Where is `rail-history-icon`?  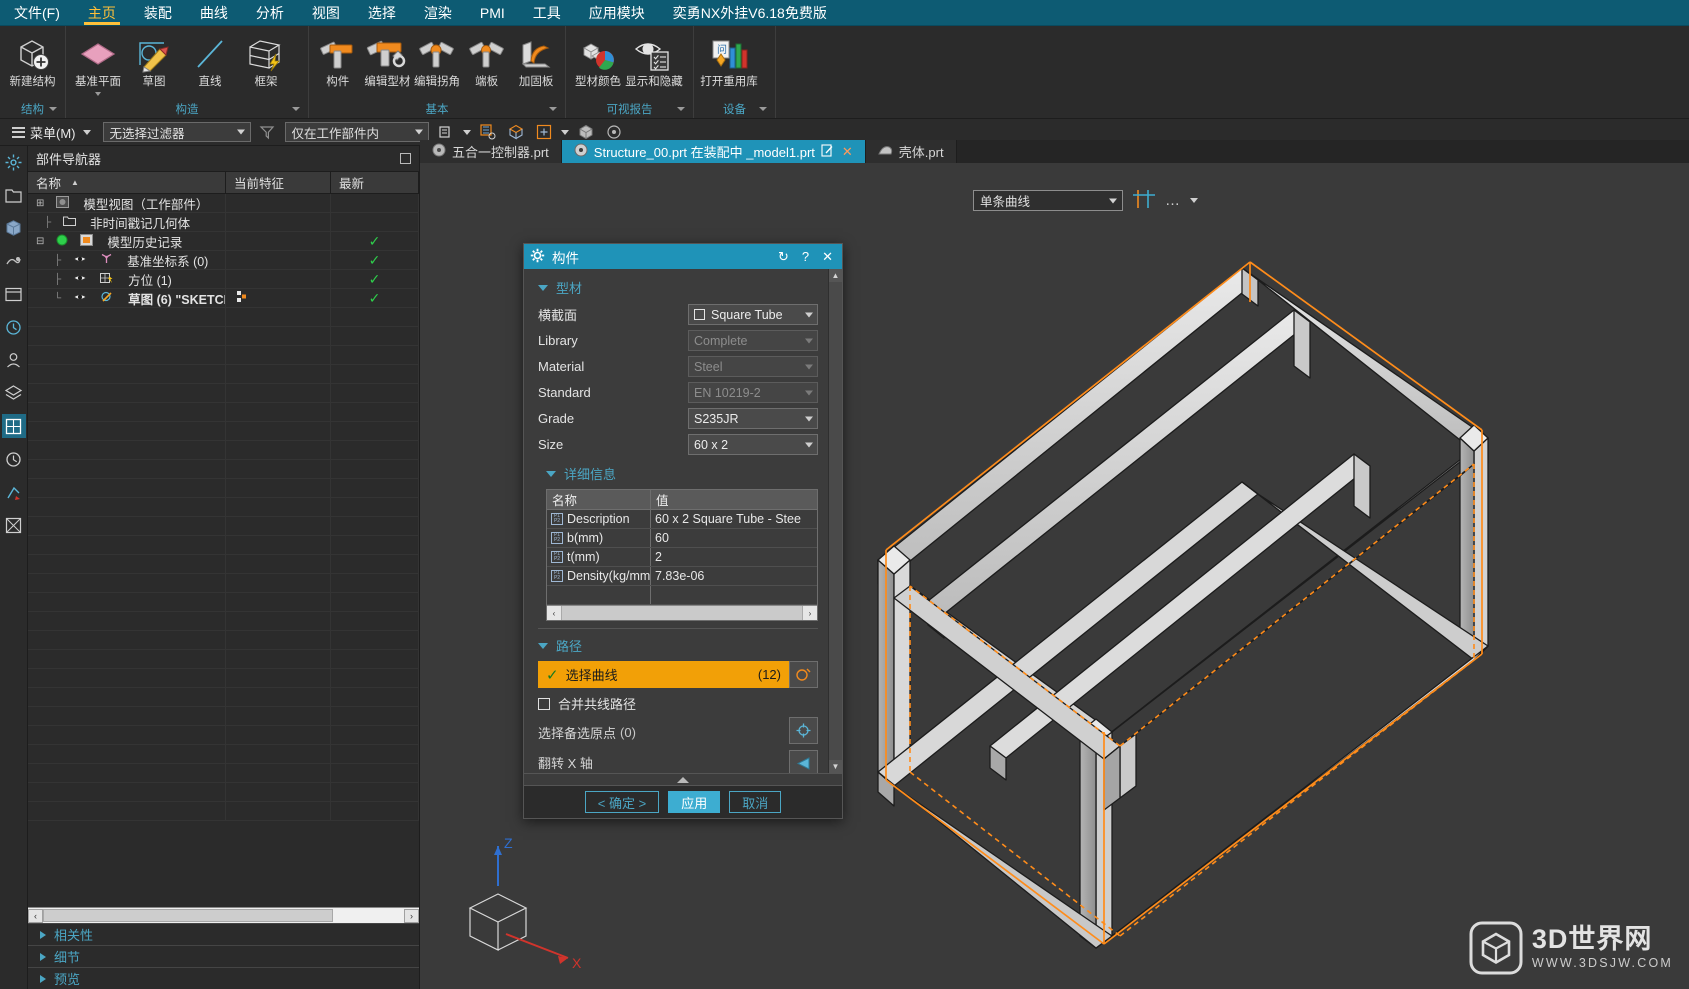
rail-history-icon is located at coordinates (14, 327).